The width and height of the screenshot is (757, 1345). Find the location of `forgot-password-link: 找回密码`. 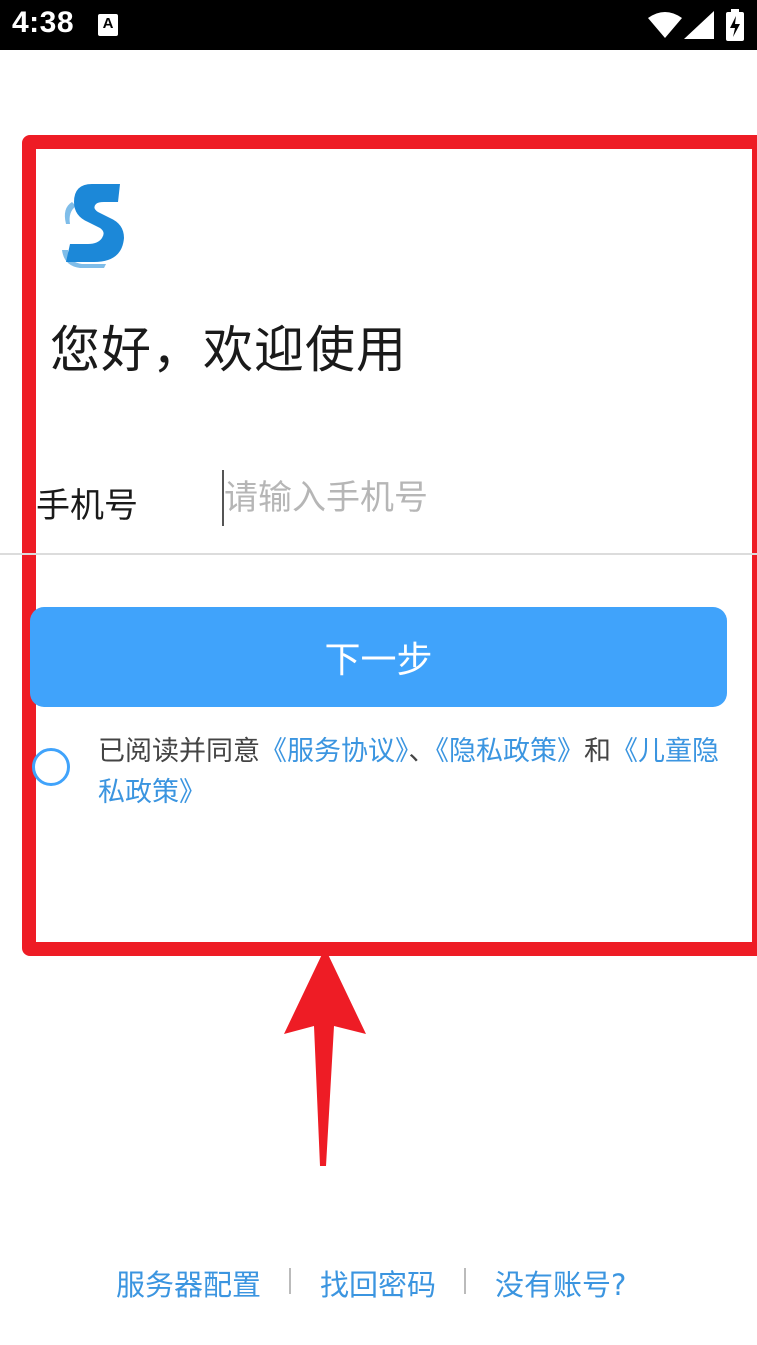

forgot-password-link: 找回密码 is located at coordinates (378, 1283).